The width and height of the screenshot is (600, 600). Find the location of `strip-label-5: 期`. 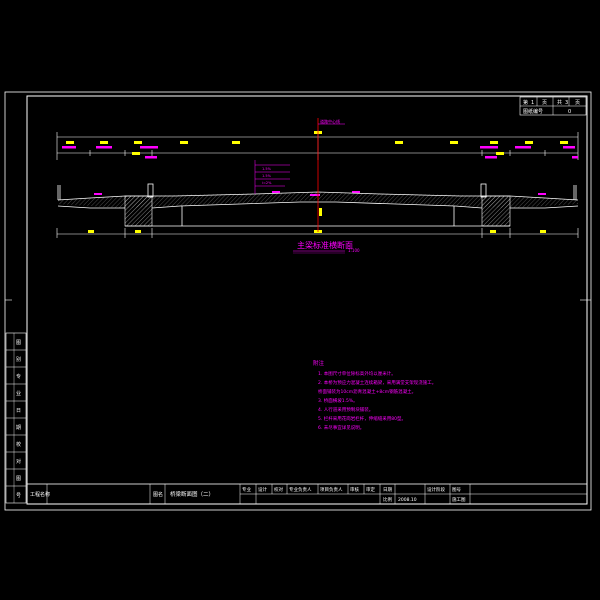

strip-label-5: 期 is located at coordinates (18, 428).